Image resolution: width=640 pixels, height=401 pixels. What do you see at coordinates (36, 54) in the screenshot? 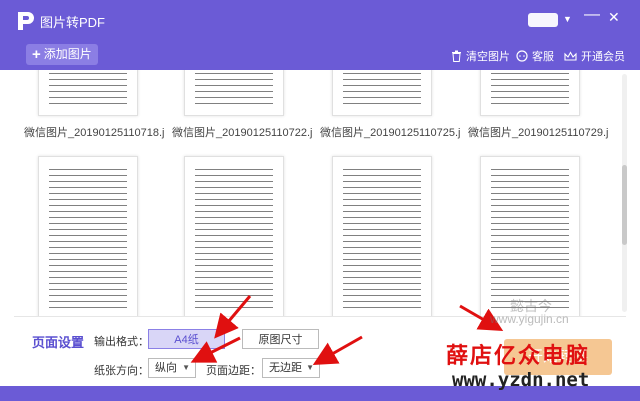
I see `plus-icon: +` at bounding box center [36, 54].